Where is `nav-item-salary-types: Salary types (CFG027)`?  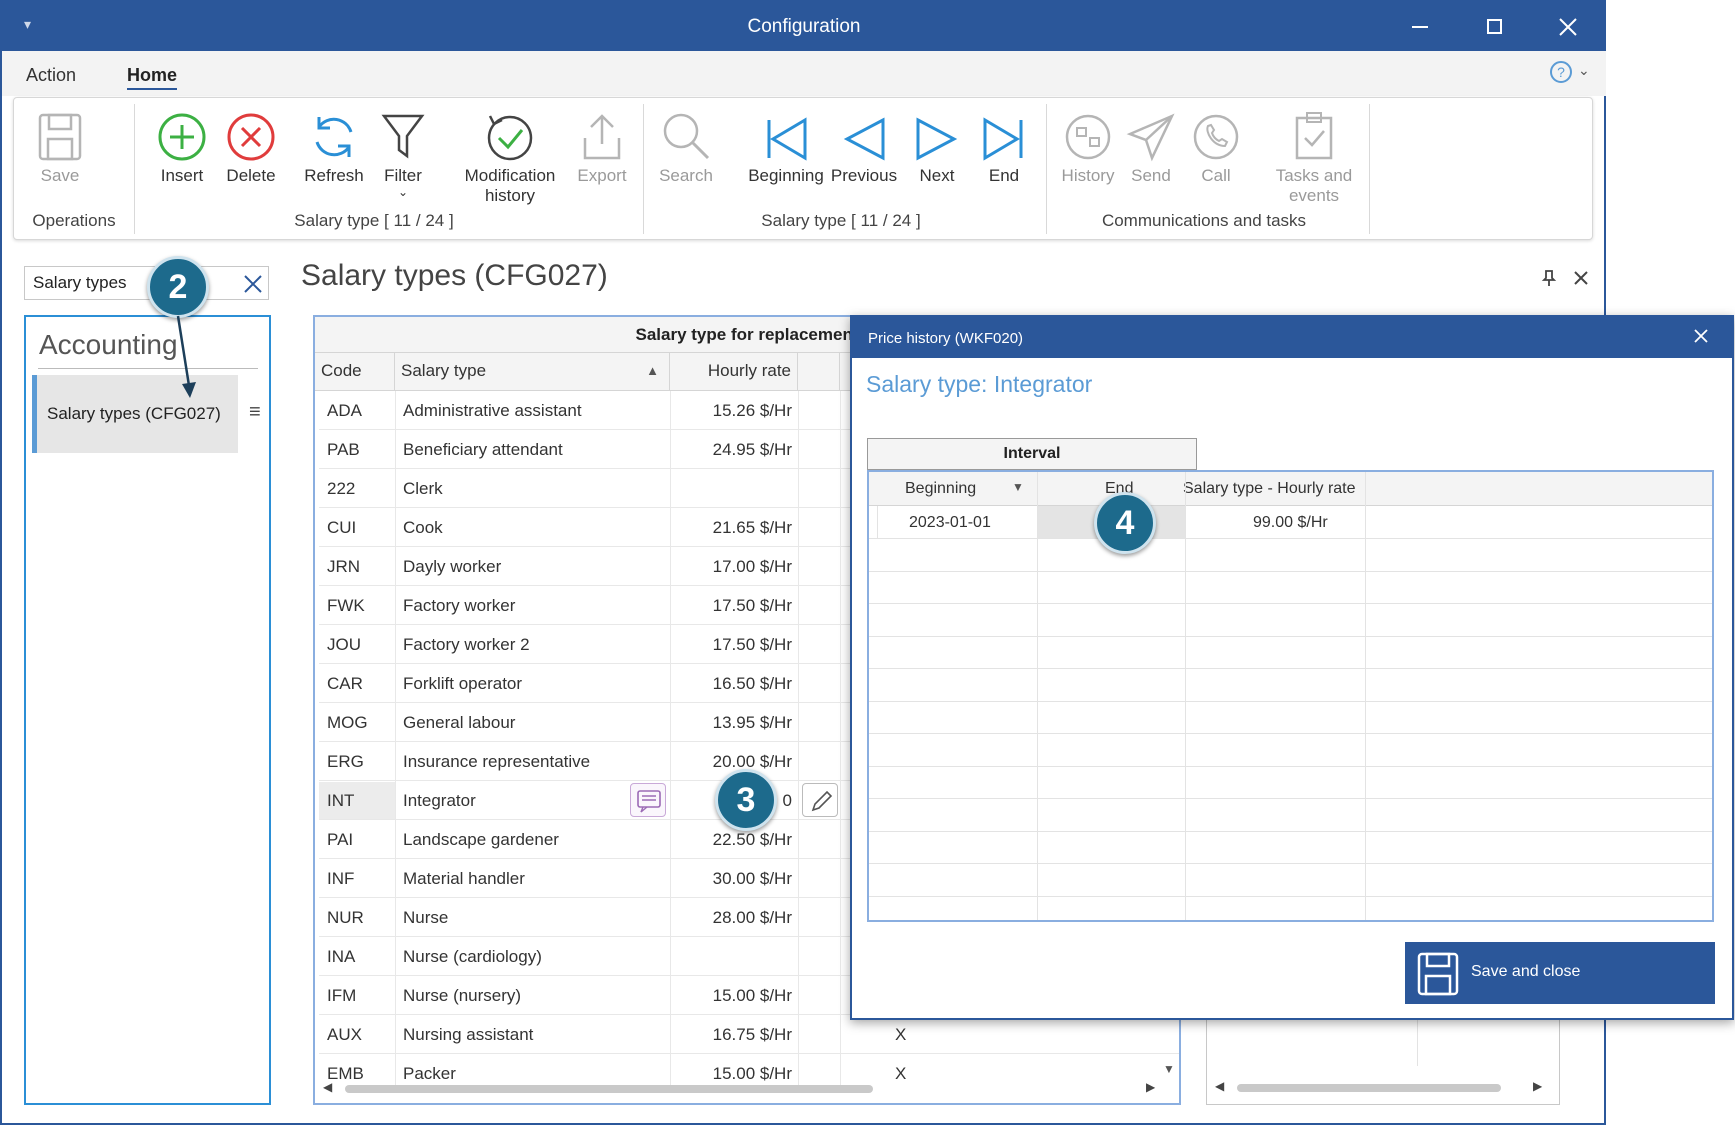
nav-item-salary-types: Salary types (CFG027) is located at coordinates (135, 414).